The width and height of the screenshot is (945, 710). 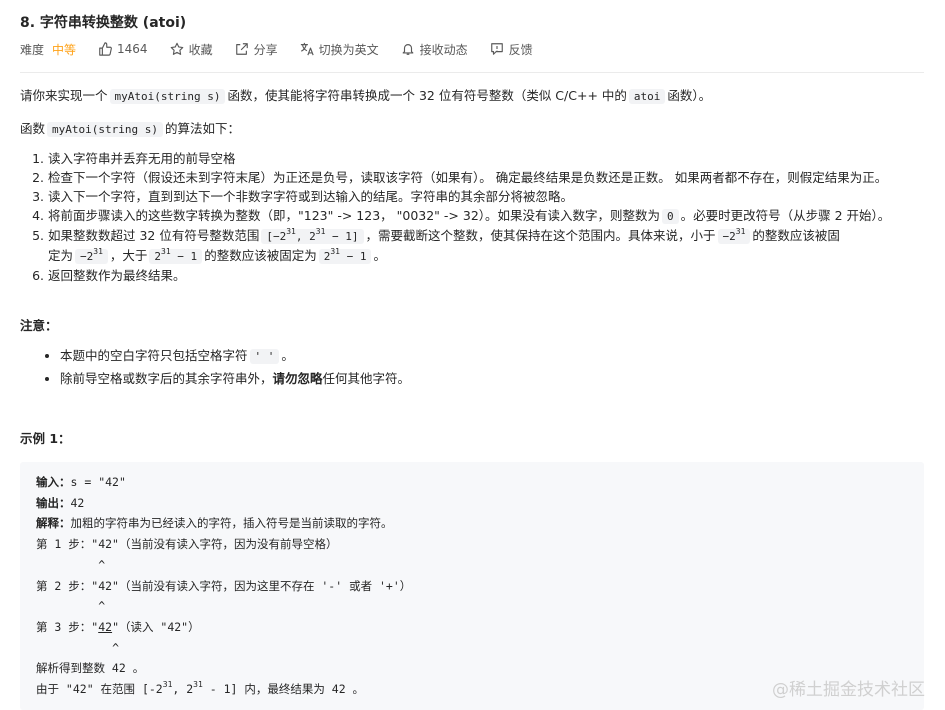 I want to click on feedback-icon, so click(x=496, y=49).